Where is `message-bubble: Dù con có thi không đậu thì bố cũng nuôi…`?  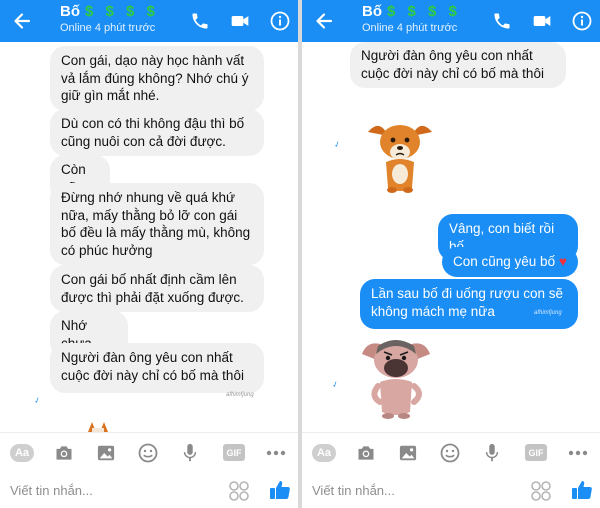 message-bubble: Dù con có thi không đậu thì bố cũng nuôi… is located at coordinates (157, 132).